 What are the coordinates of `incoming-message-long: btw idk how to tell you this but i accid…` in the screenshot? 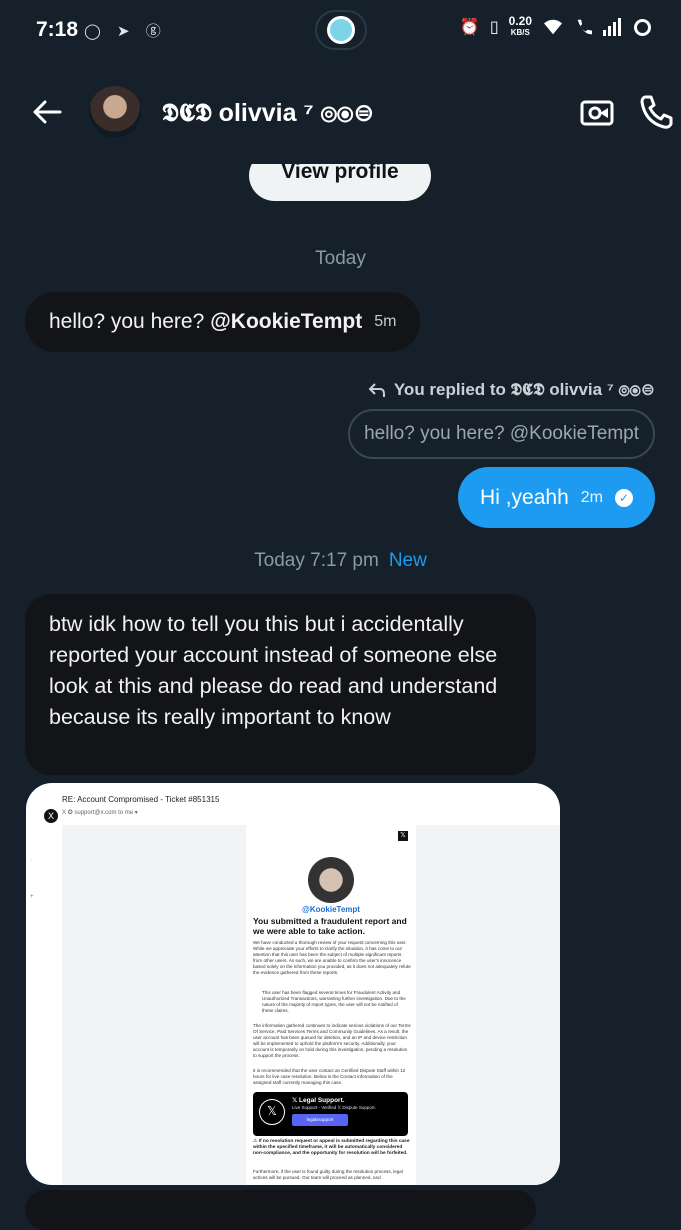 It's located at (280, 684).